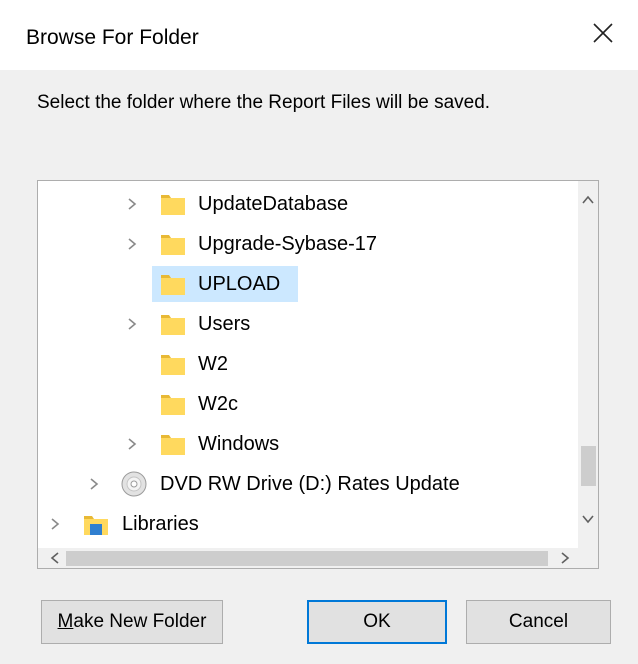 This screenshot has width=638, height=664. Describe the element at coordinates (308, 324) in the screenshot. I see `tree-item-users: Users` at that location.